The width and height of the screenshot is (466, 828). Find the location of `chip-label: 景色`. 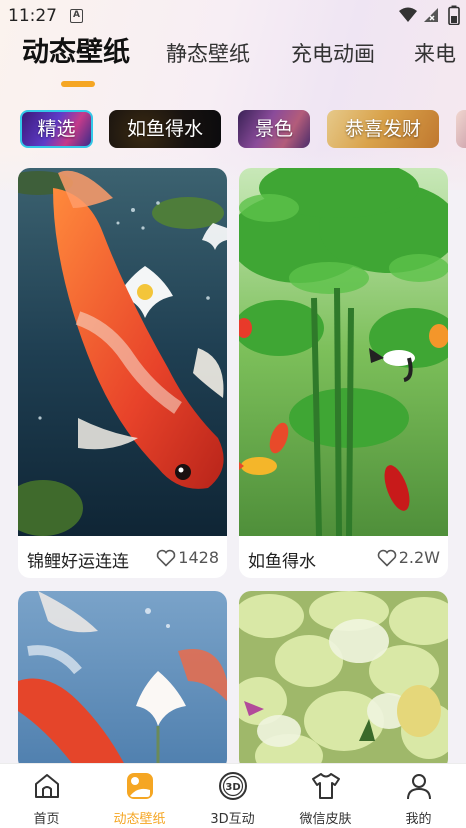

chip-label: 景色 is located at coordinates (273, 129).